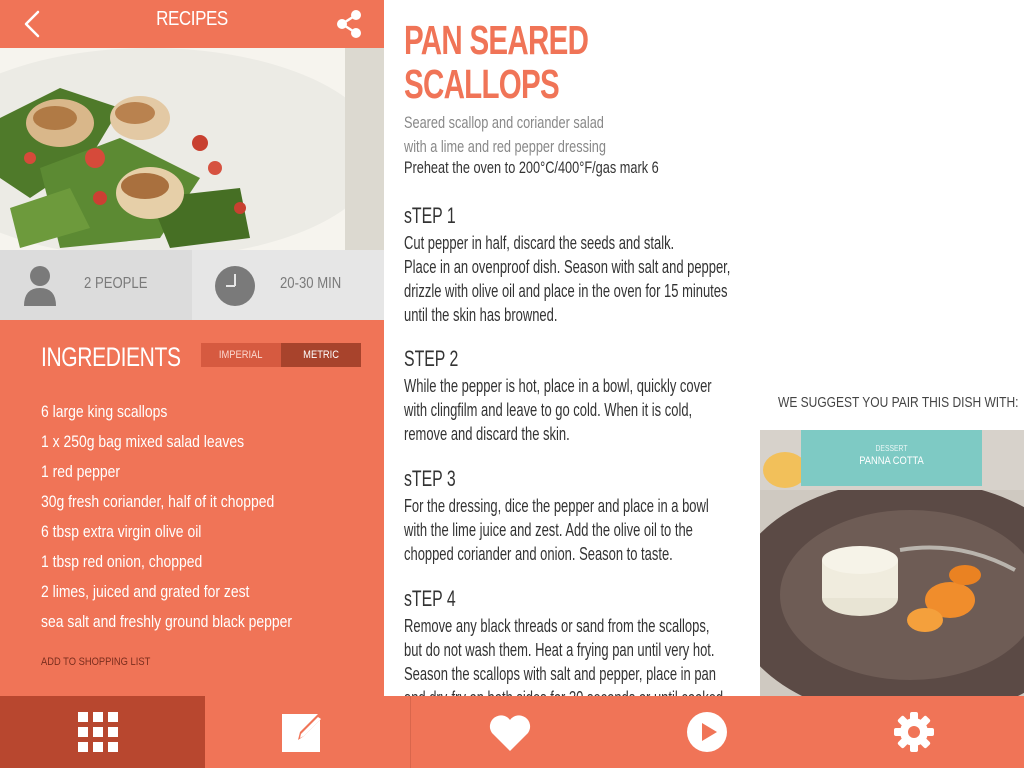 The height and width of the screenshot is (768, 1024). I want to click on pairing-category: DESSERT, so click(891, 448).